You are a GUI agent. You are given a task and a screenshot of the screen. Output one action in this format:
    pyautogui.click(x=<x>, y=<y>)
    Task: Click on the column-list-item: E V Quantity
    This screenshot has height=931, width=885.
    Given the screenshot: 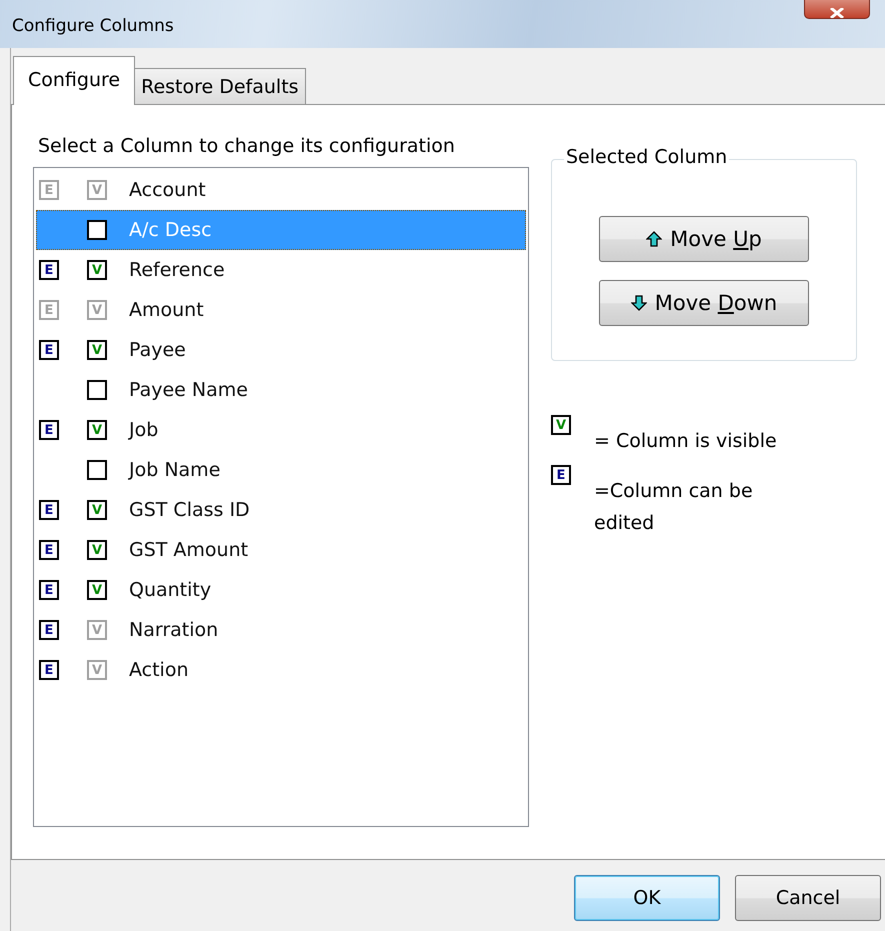 What is the action you would take?
    pyautogui.click(x=281, y=590)
    